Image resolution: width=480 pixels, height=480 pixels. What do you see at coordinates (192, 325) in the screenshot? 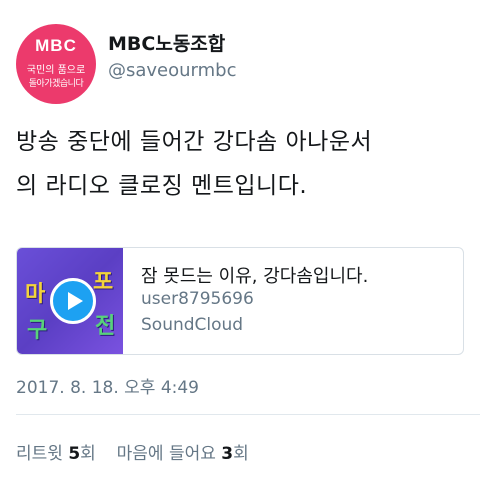
I see `card-site: SoundCloud` at bounding box center [192, 325].